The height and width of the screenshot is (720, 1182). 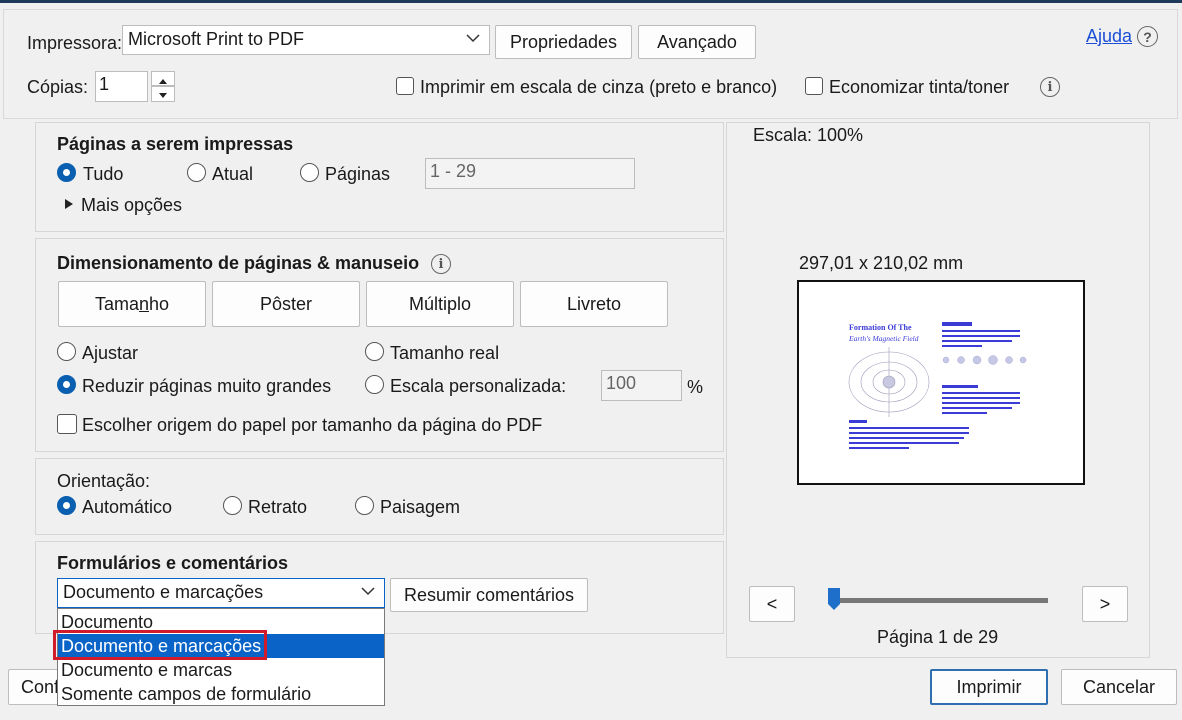 What do you see at coordinates (110, 353) in the screenshot?
I see `radio-fit-label: Ajustar` at bounding box center [110, 353].